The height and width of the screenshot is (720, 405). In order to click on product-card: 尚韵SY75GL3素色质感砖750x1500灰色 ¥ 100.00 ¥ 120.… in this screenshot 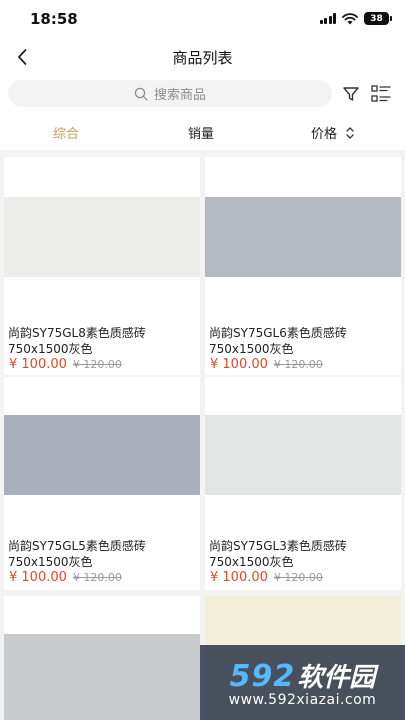, I will do `click(303, 483)`.